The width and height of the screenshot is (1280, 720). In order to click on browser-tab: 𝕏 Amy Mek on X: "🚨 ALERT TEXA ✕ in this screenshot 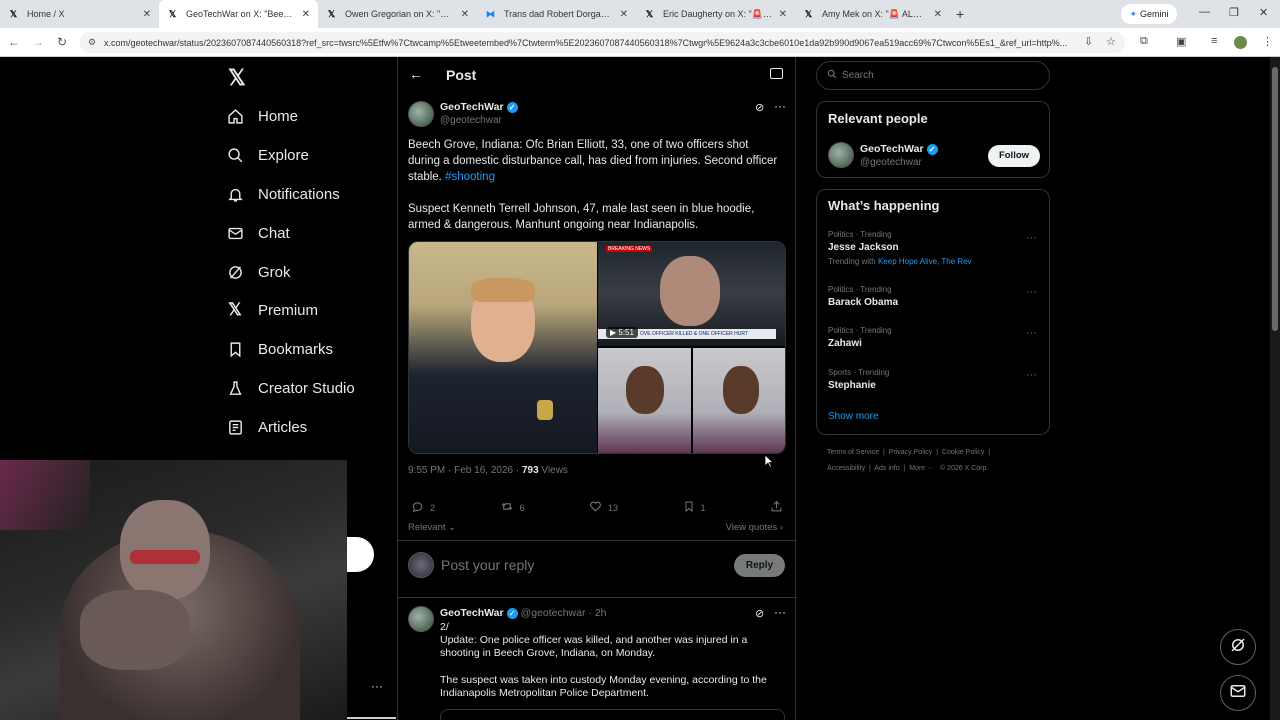, I will do `click(872, 14)`.